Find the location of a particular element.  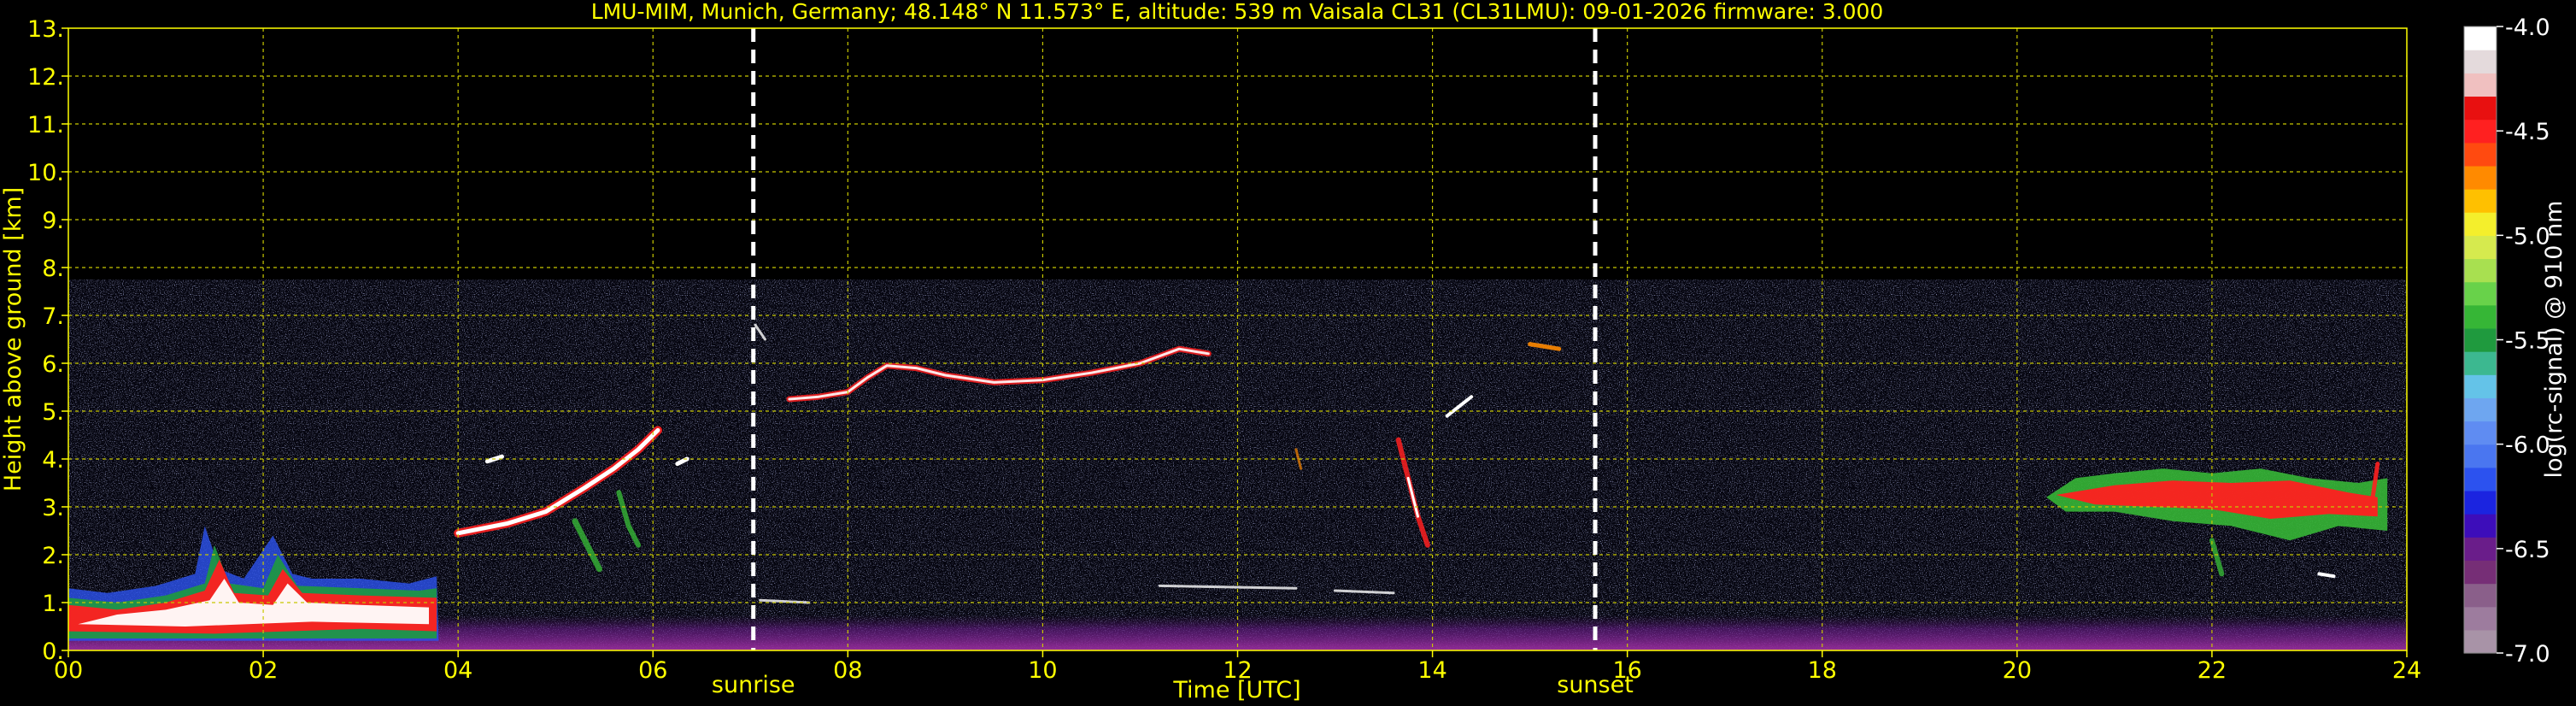

colorbar-tick-label: -6.5 is located at coordinates (2527, 550).